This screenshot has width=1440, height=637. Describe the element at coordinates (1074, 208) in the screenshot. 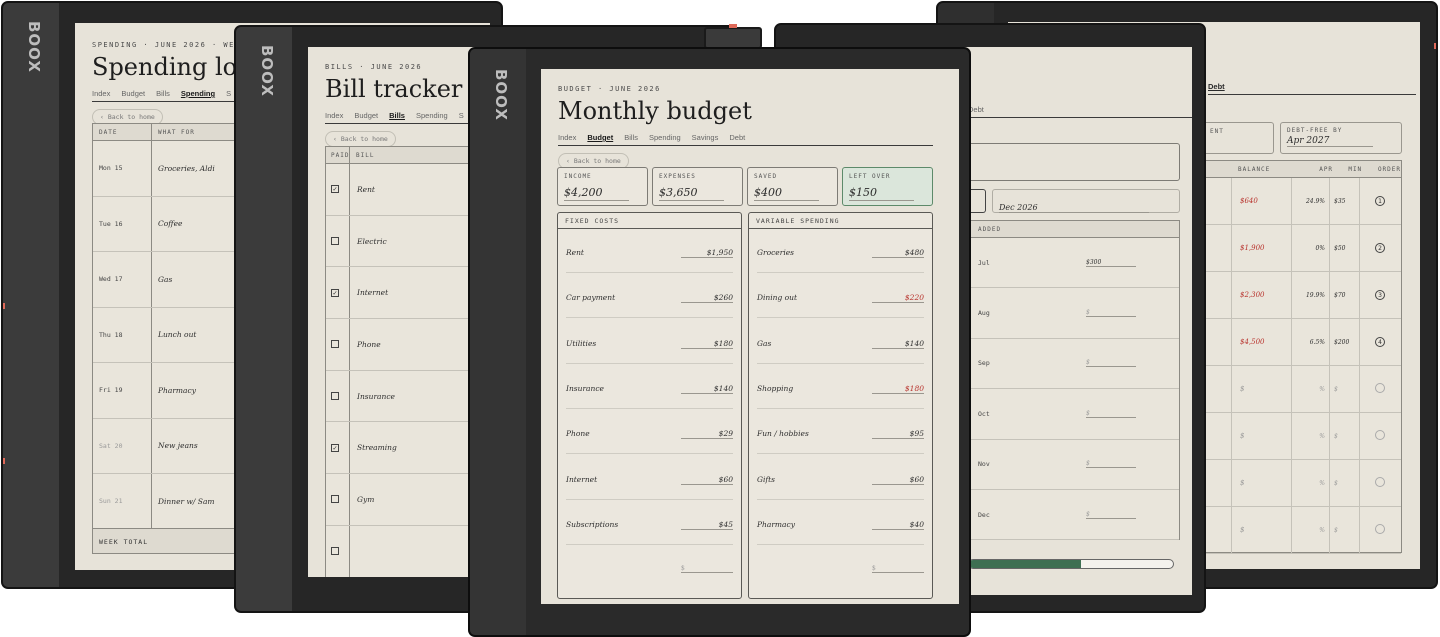

I see `savings-target-date: Dec 2026` at that location.